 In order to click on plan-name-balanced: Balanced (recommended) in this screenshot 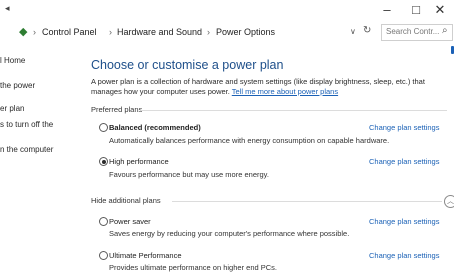, I will do `click(155, 127)`.